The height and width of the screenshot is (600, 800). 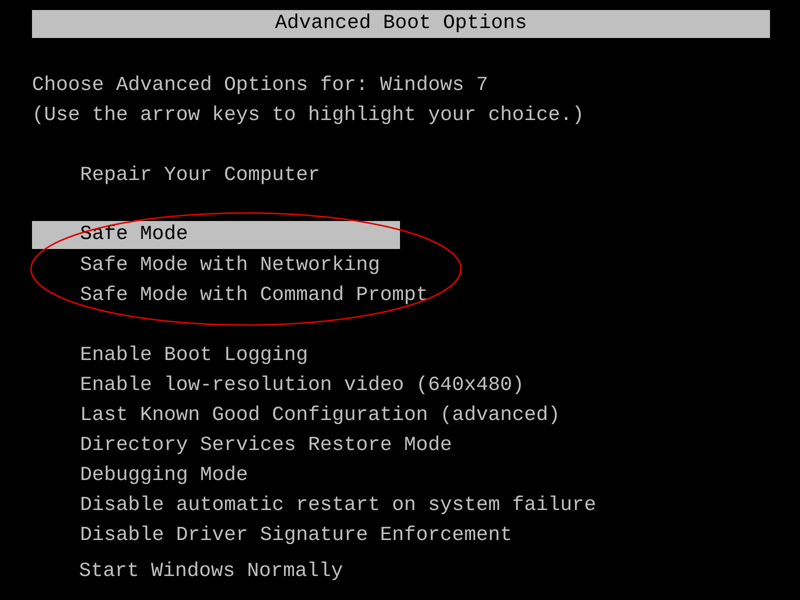 What do you see at coordinates (272, 536) in the screenshot?
I see `boot-option: Disable Driver Signature Enforcement` at bounding box center [272, 536].